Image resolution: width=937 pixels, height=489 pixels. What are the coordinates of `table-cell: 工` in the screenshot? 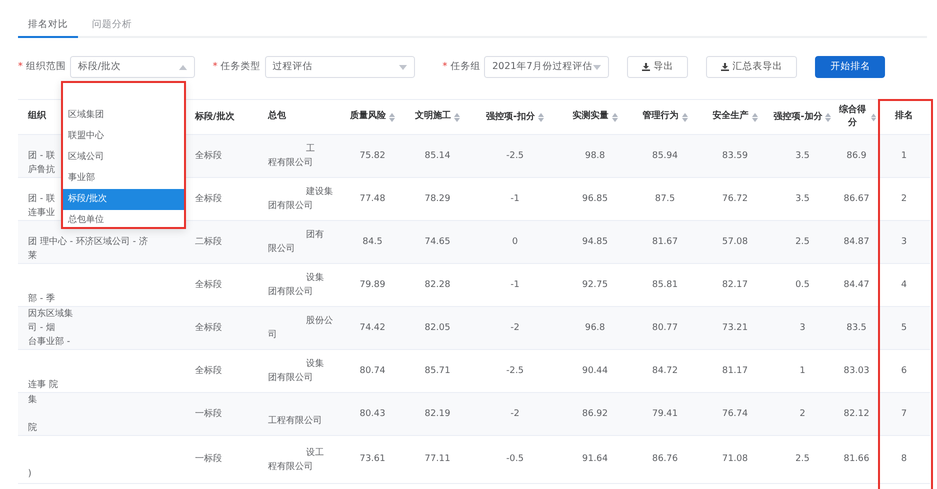 It's located at (310, 149).